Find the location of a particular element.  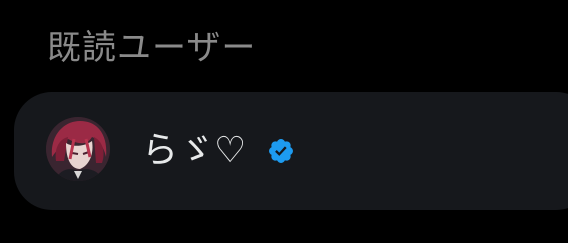

user-avatar is located at coordinates (78, 149).